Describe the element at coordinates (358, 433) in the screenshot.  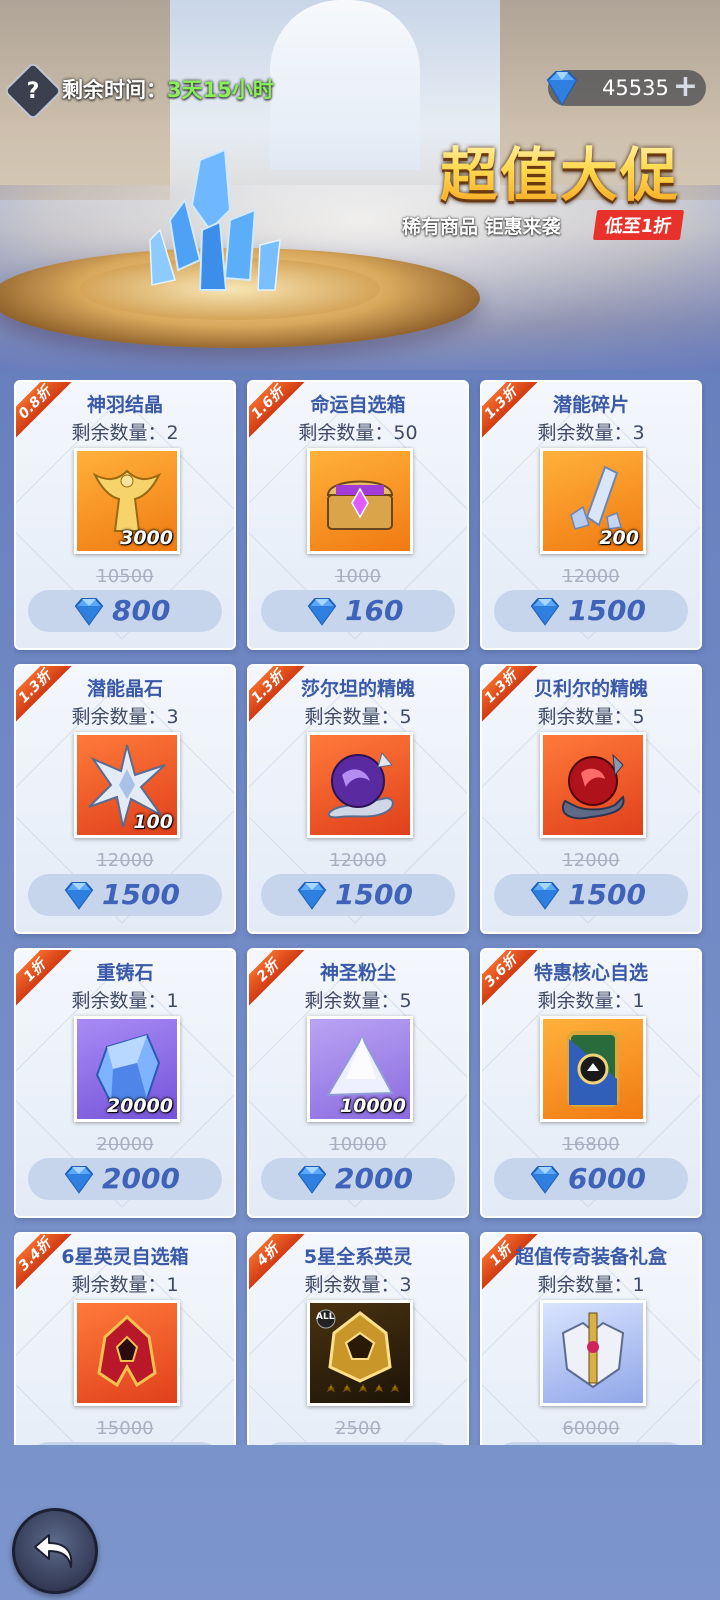
I see `item-stock: 剩余数量：50` at that location.